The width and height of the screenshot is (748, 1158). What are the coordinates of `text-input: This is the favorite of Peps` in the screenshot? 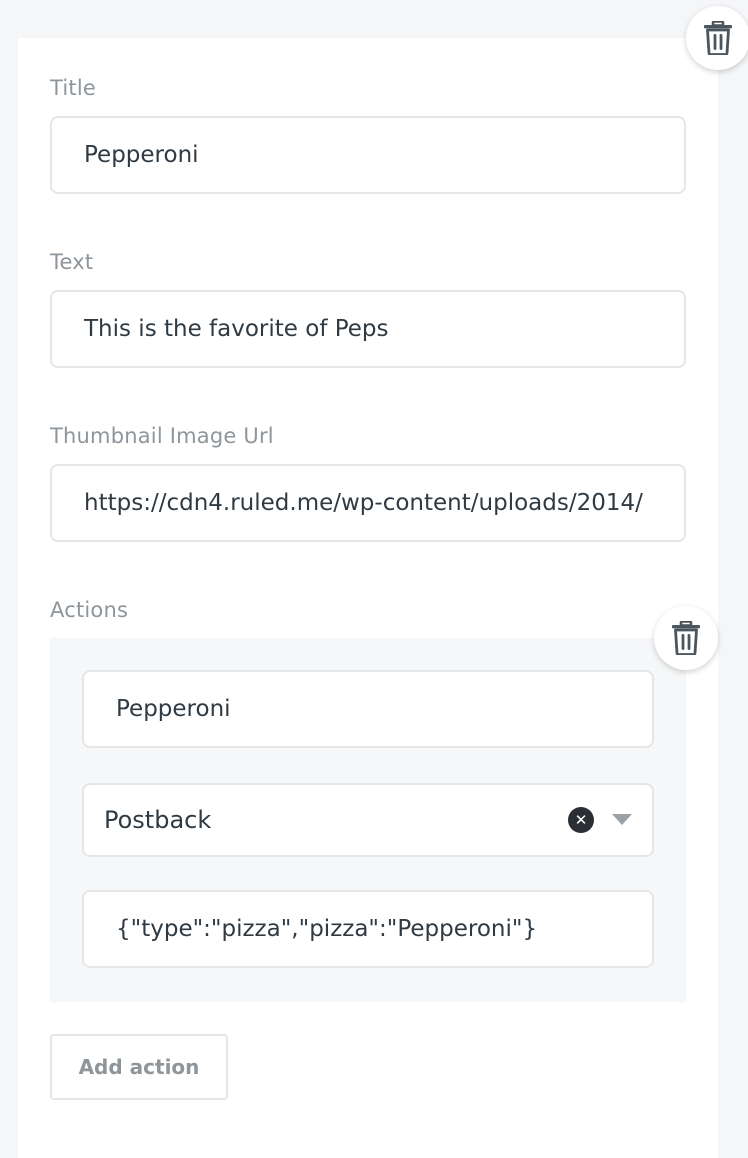 It's located at (368, 329).